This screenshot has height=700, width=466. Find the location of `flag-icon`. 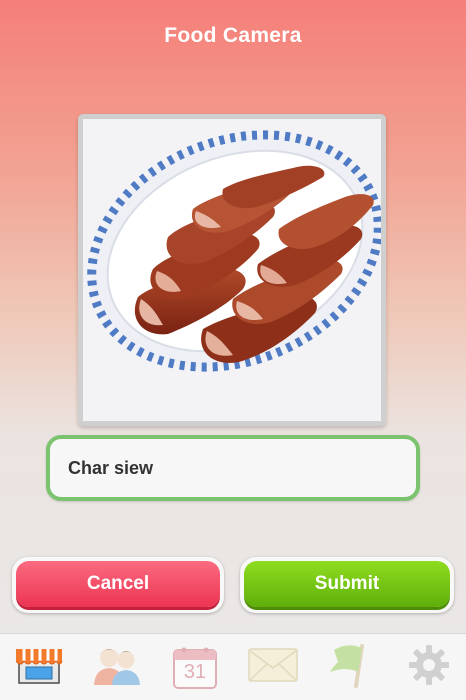

flag-icon is located at coordinates (351, 667).